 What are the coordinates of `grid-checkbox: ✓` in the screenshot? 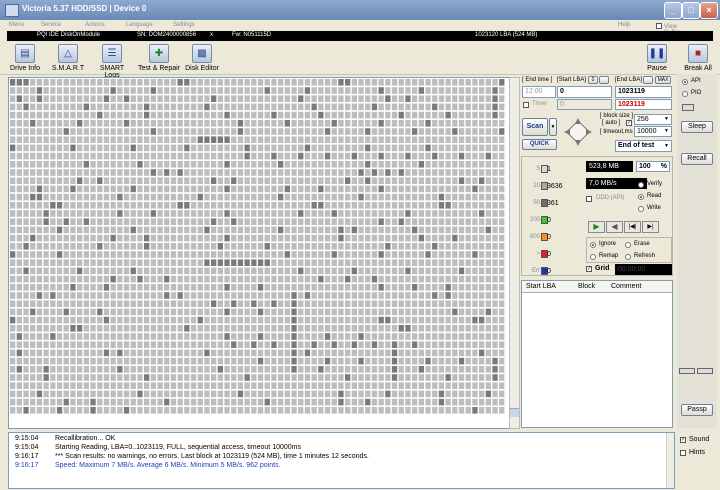 It's located at (589, 269).